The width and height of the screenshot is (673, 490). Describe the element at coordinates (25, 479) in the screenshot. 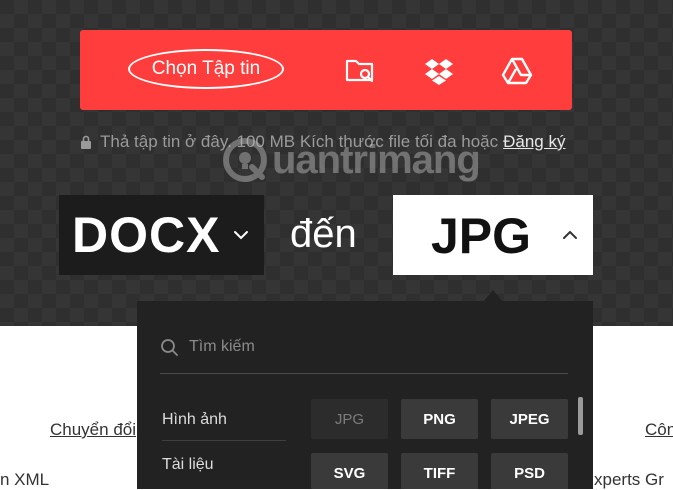

I see `xml-label: n XML` at that location.